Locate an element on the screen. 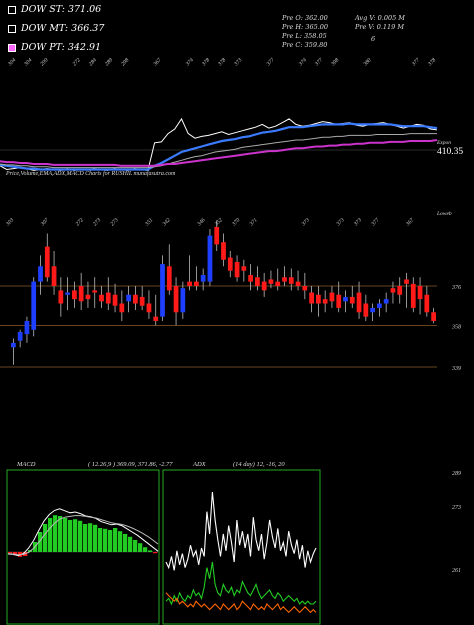  macd-y-tick: 289 is located at coordinates (456, 474).